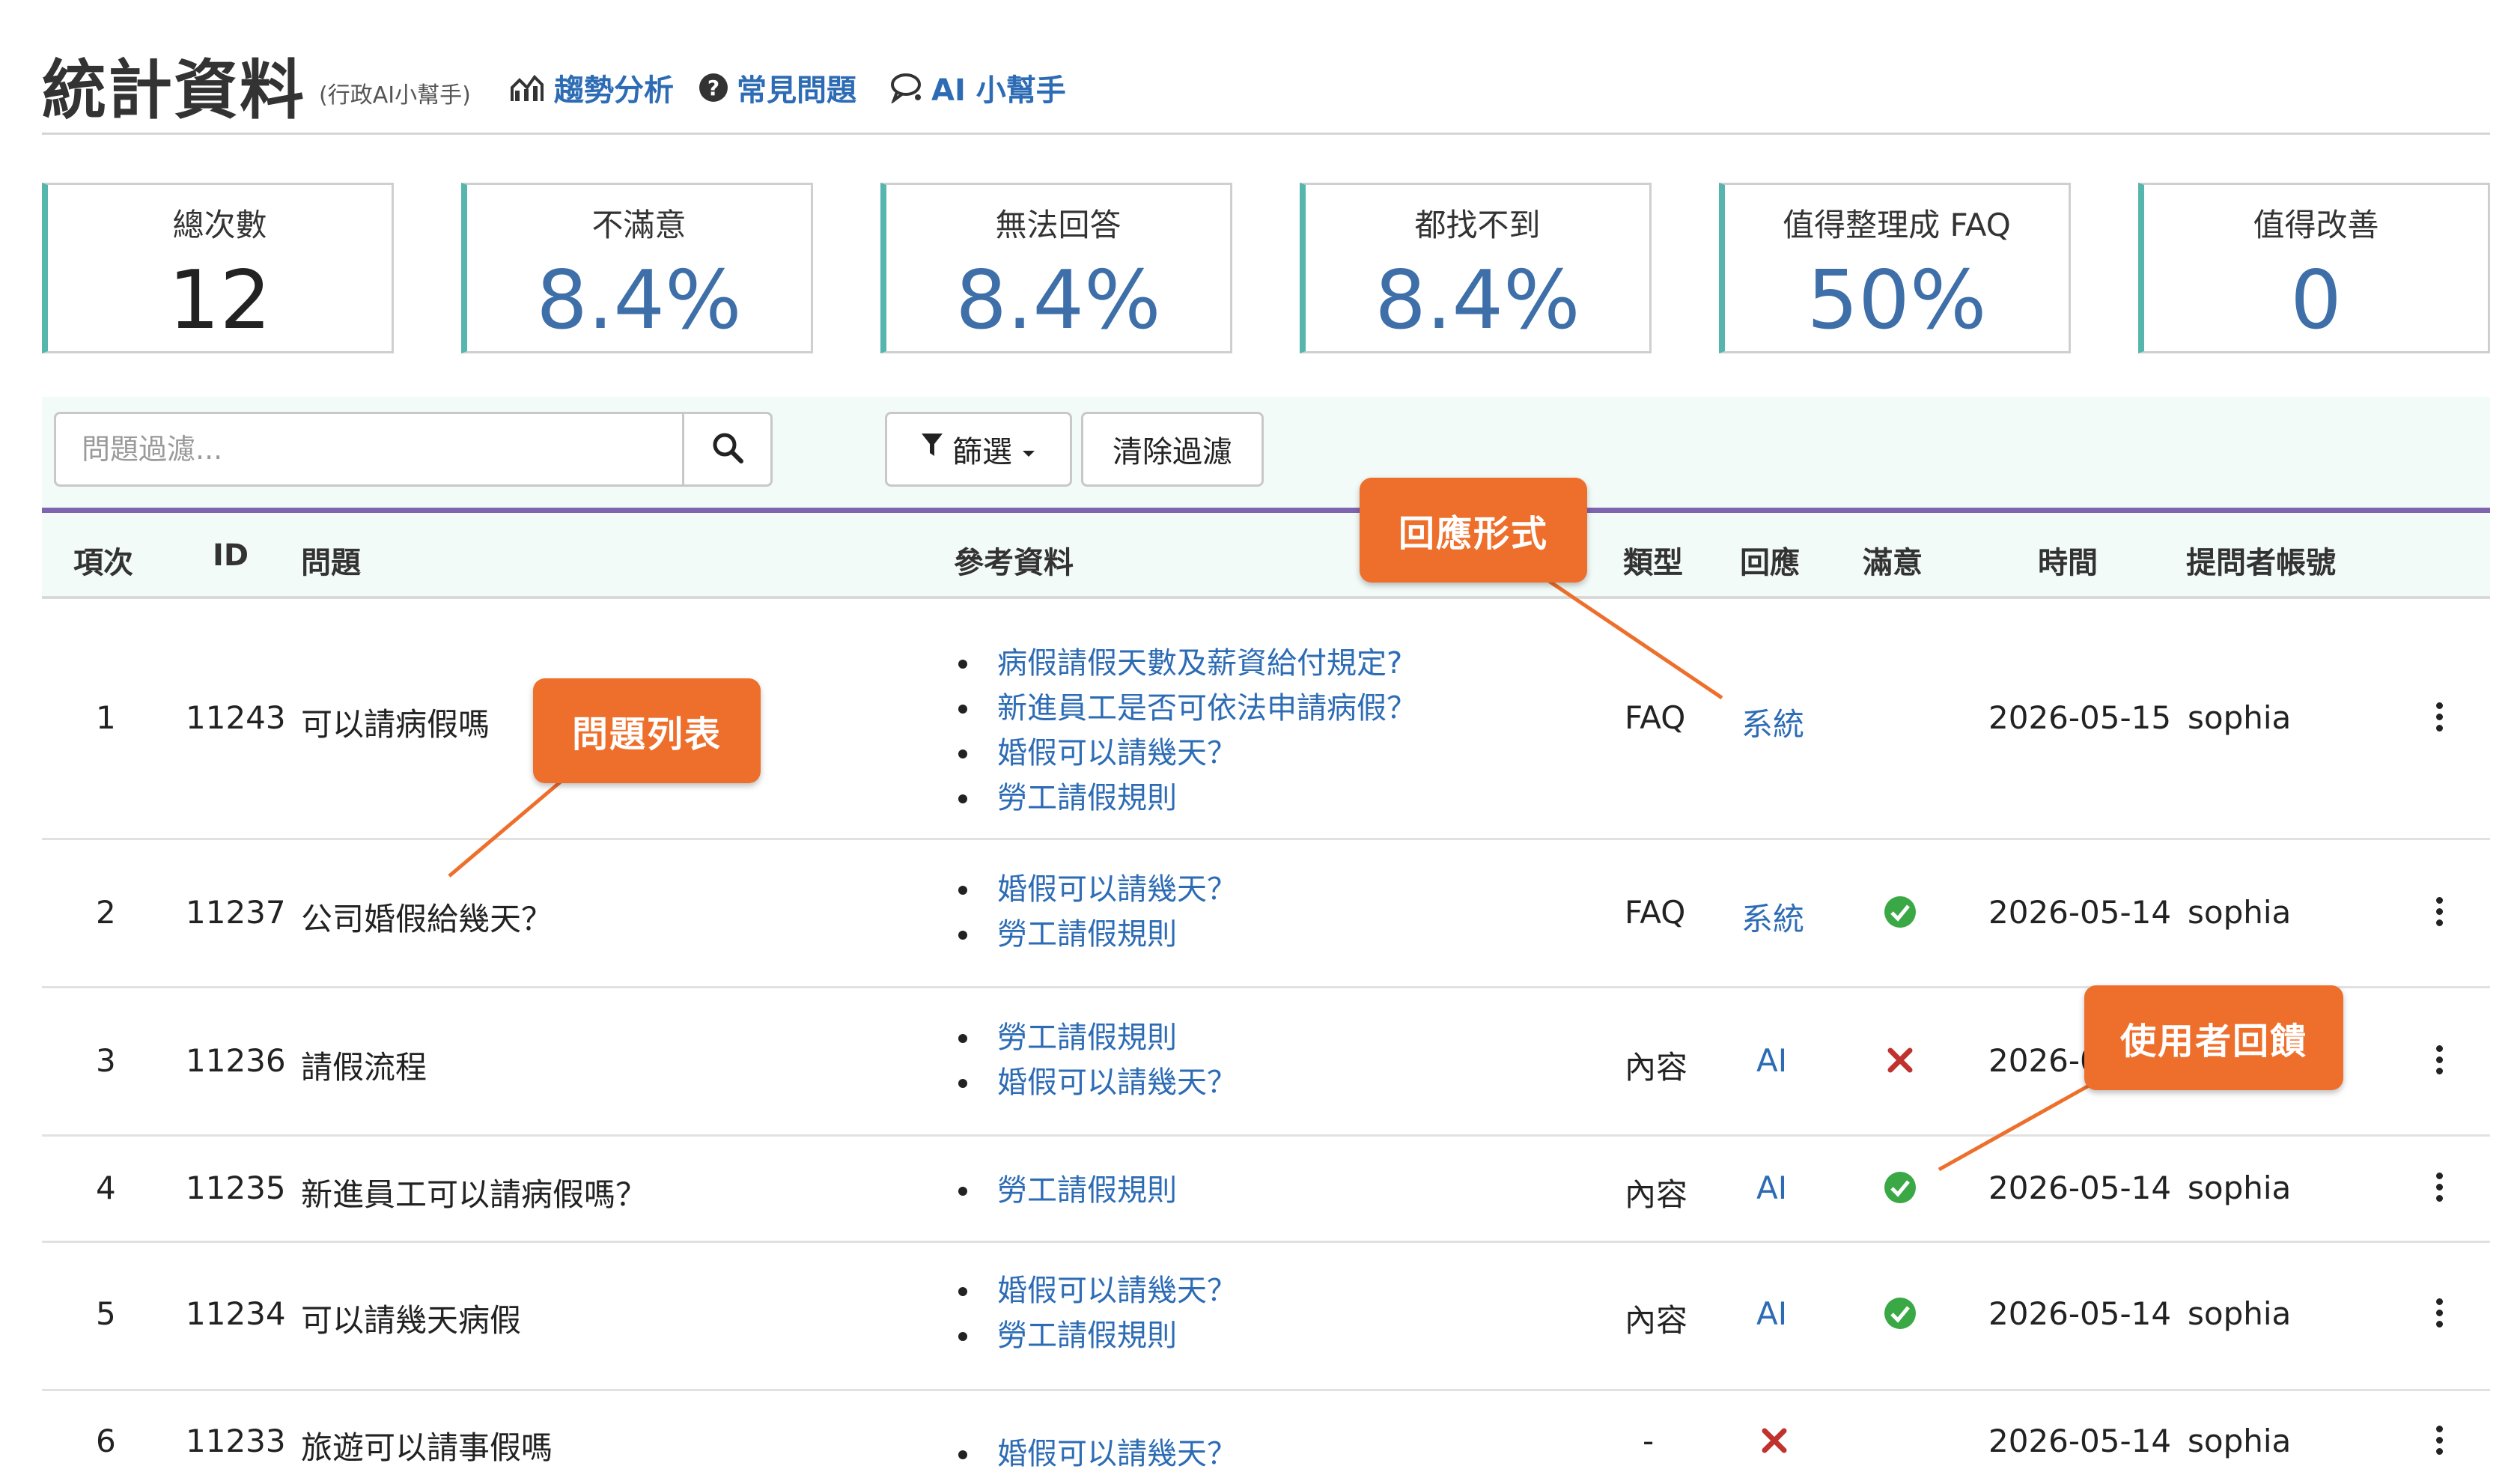  What do you see at coordinates (1770, 560) in the screenshot?
I see `col-response-header: 回應` at bounding box center [1770, 560].